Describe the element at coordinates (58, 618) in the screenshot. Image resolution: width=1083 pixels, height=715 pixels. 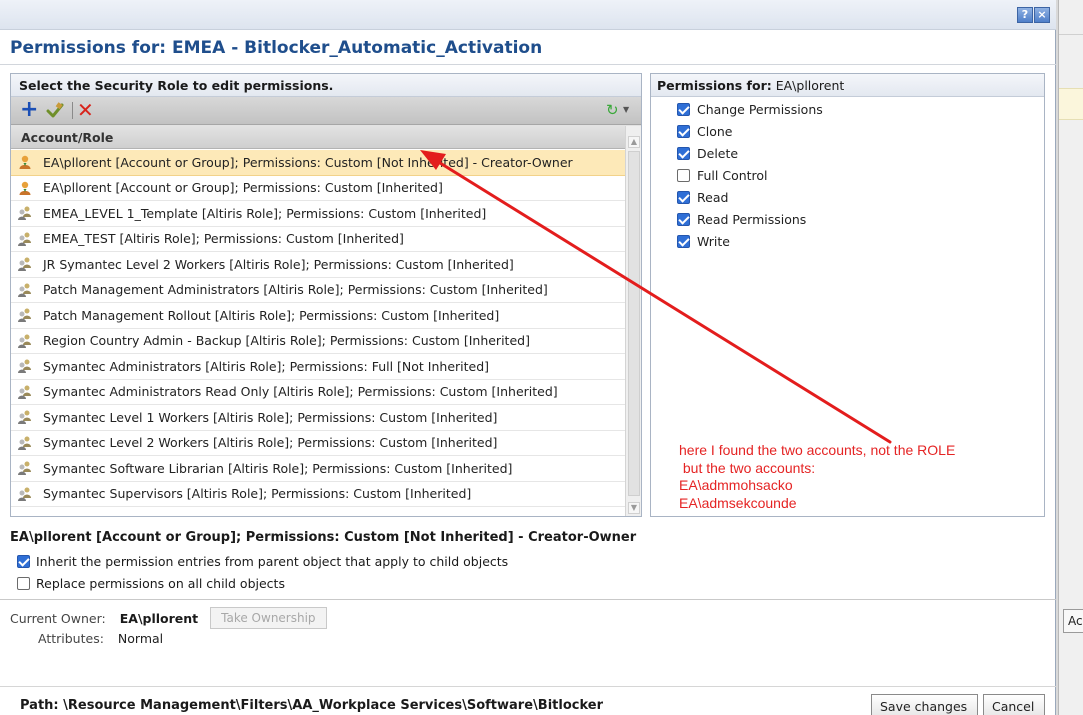
I see `owner-label: Current Owner:` at that location.